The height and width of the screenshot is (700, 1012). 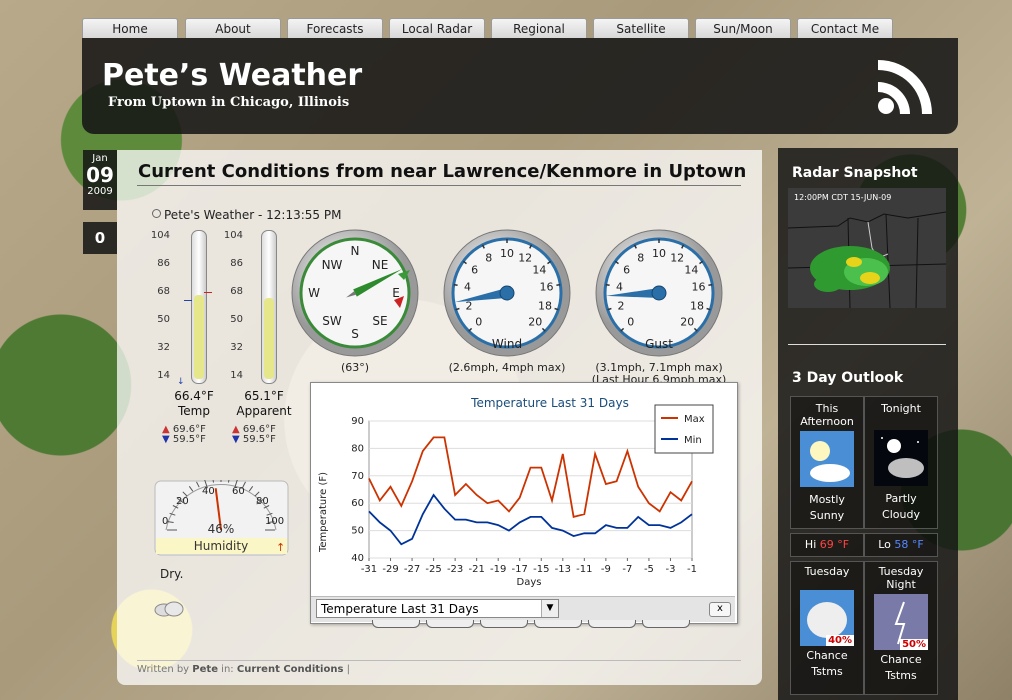 What do you see at coordinates (901, 408) in the screenshot?
I see `period-name: Tonight` at bounding box center [901, 408].